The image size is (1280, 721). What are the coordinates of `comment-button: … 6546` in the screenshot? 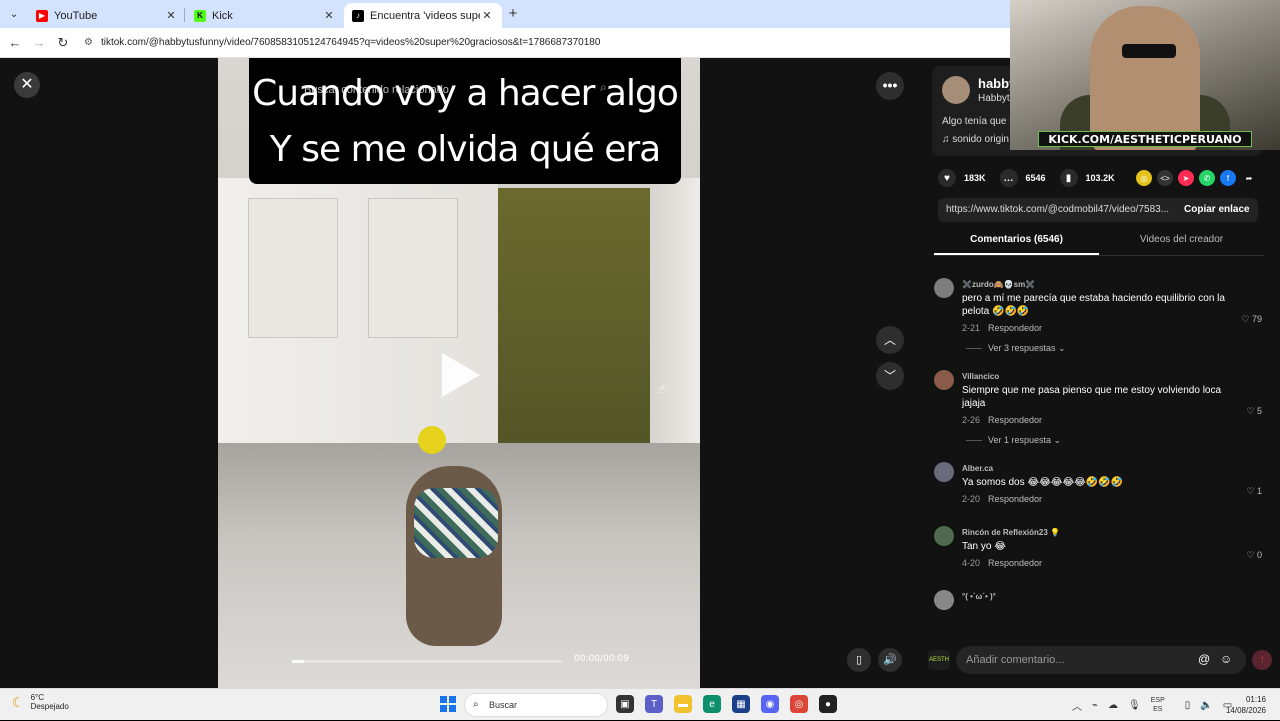 It's located at (1022, 178).